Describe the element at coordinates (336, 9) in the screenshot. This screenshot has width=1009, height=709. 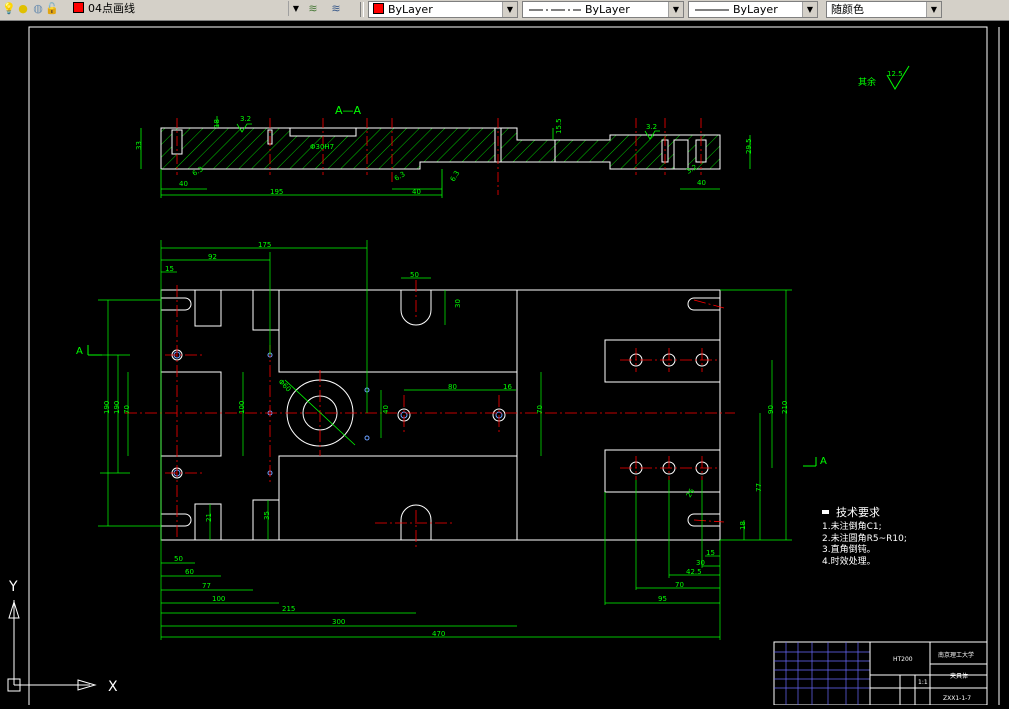
I see `layer-previous-icon: ≋` at that location.